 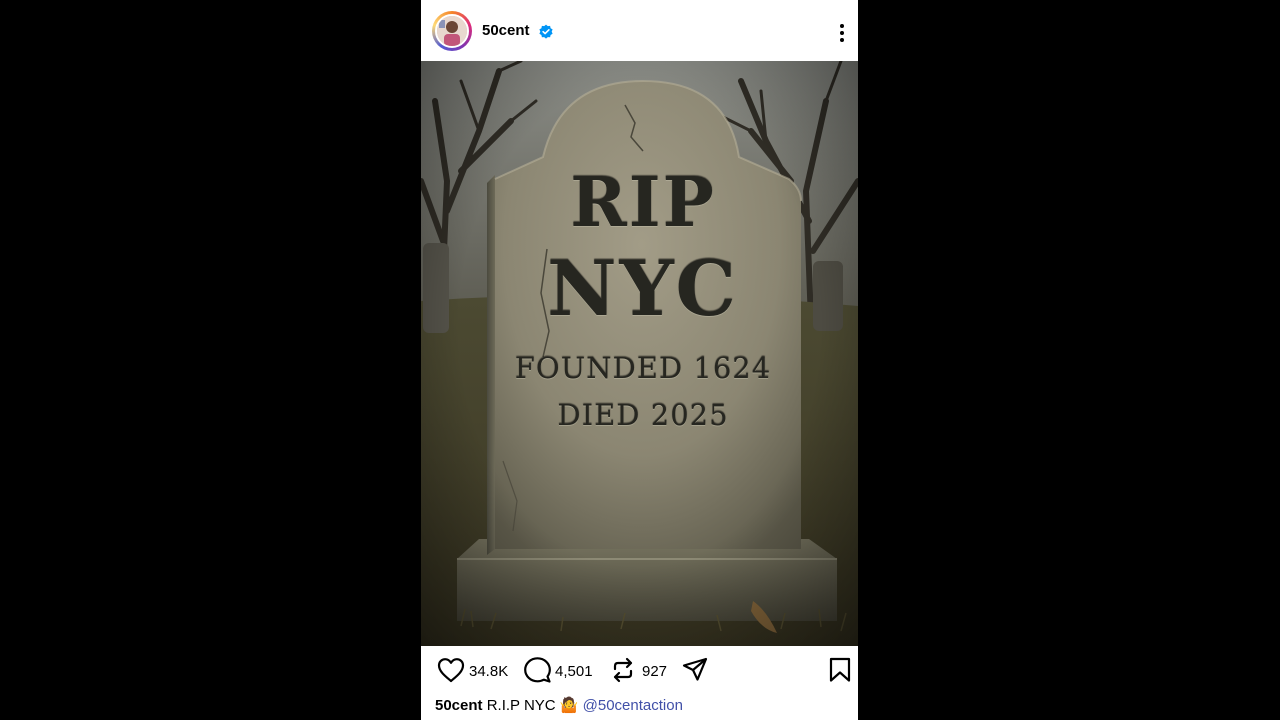 I want to click on epitaph-line-3: FOUNDED 1624, so click(x=643, y=368).